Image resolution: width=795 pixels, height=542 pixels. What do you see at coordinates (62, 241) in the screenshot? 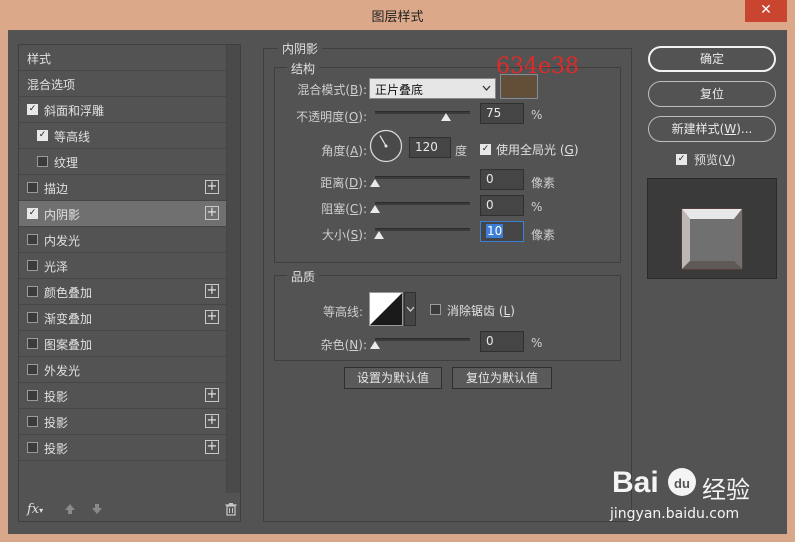
I see `style-item-label: 内发光` at bounding box center [62, 241].